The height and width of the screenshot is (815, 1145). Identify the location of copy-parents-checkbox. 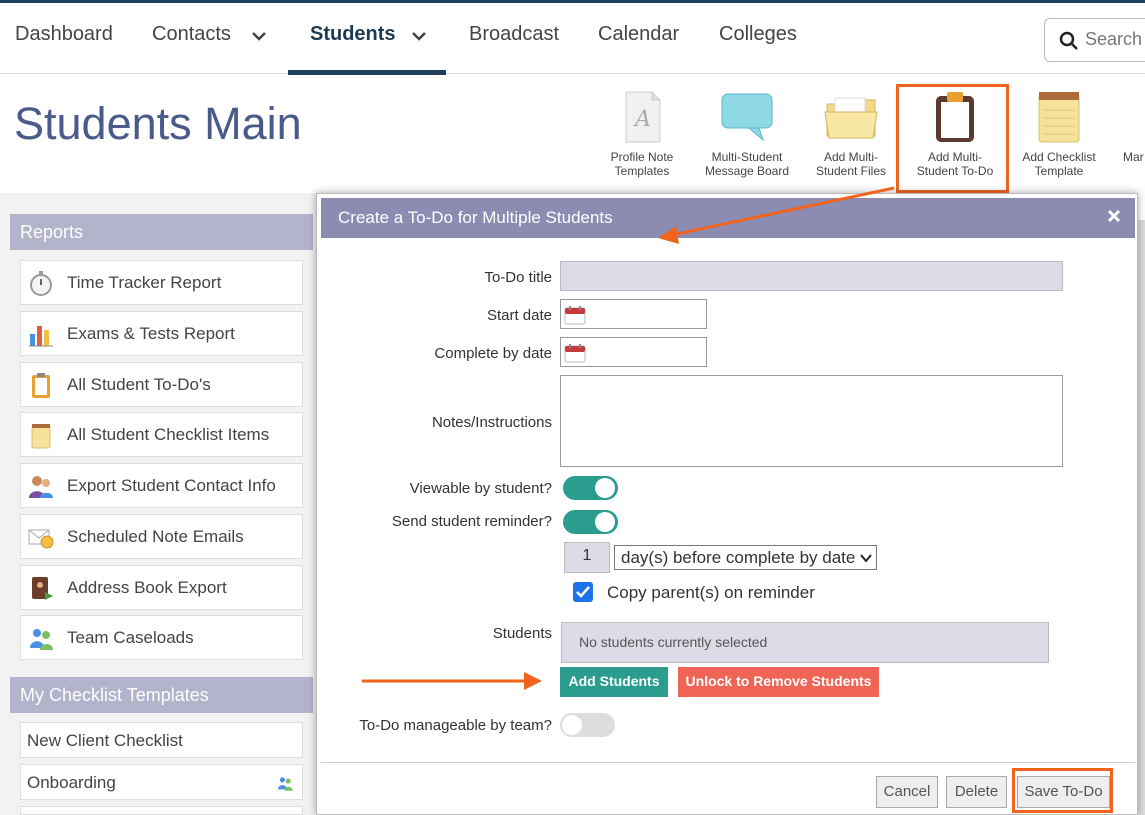
(583, 592).